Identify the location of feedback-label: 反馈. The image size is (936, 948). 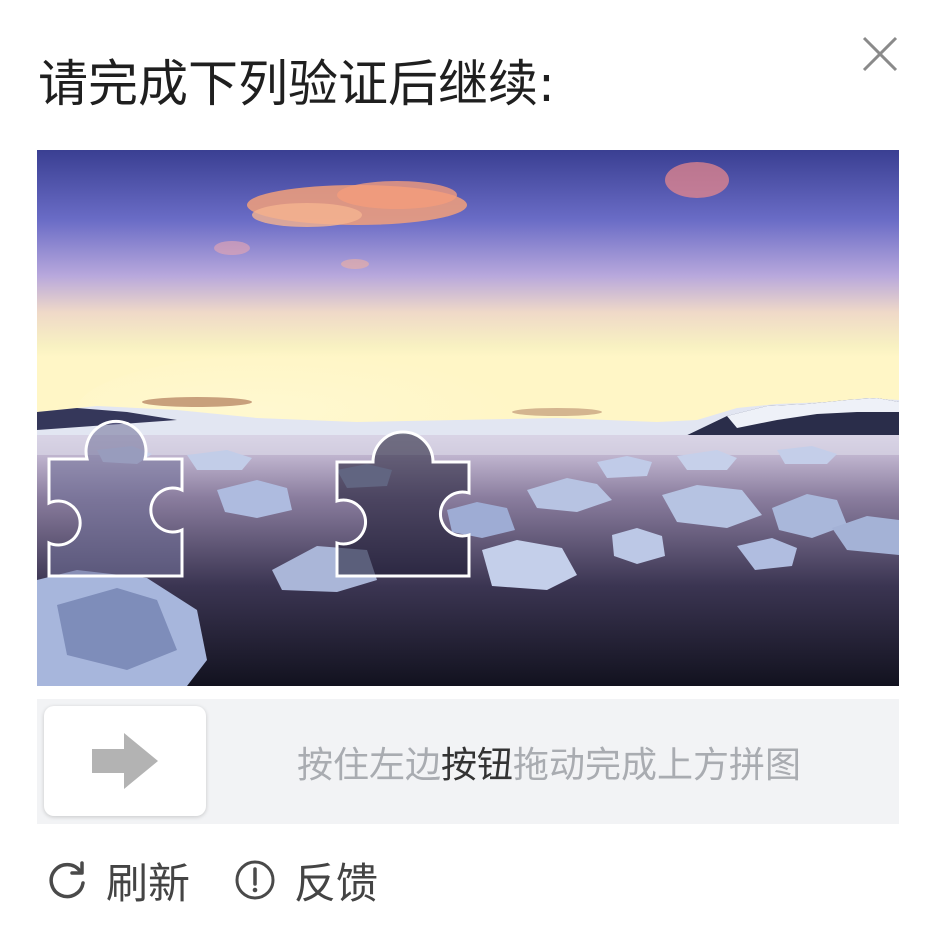
(336, 883).